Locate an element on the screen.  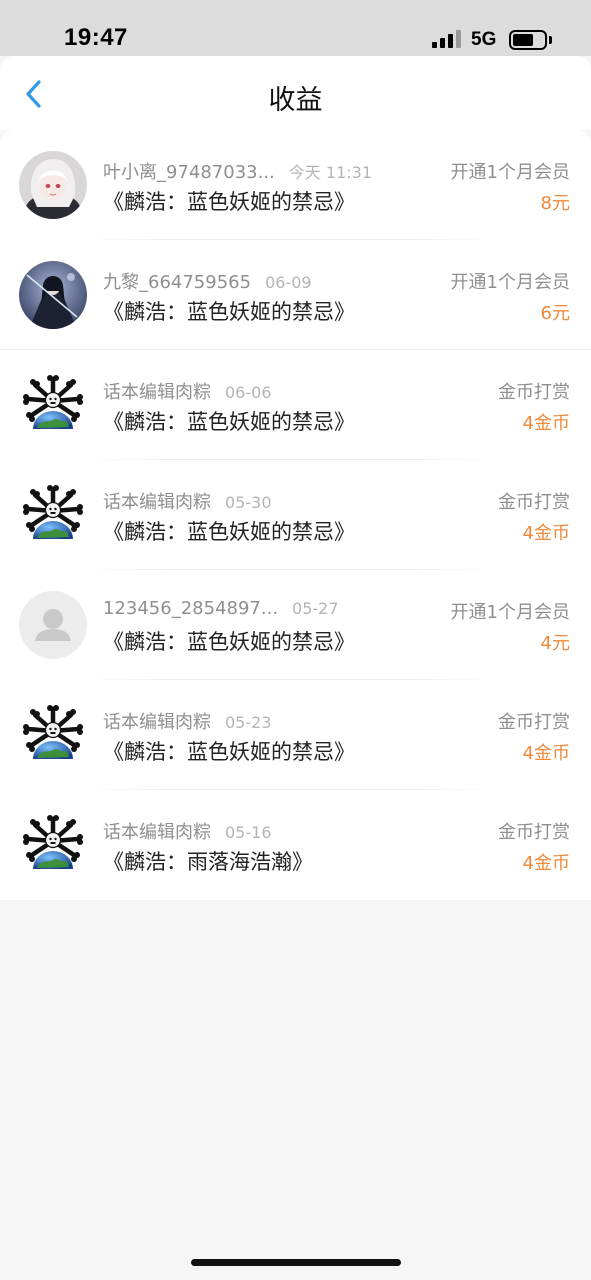
record-date: 05-23 is located at coordinates (248, 722).